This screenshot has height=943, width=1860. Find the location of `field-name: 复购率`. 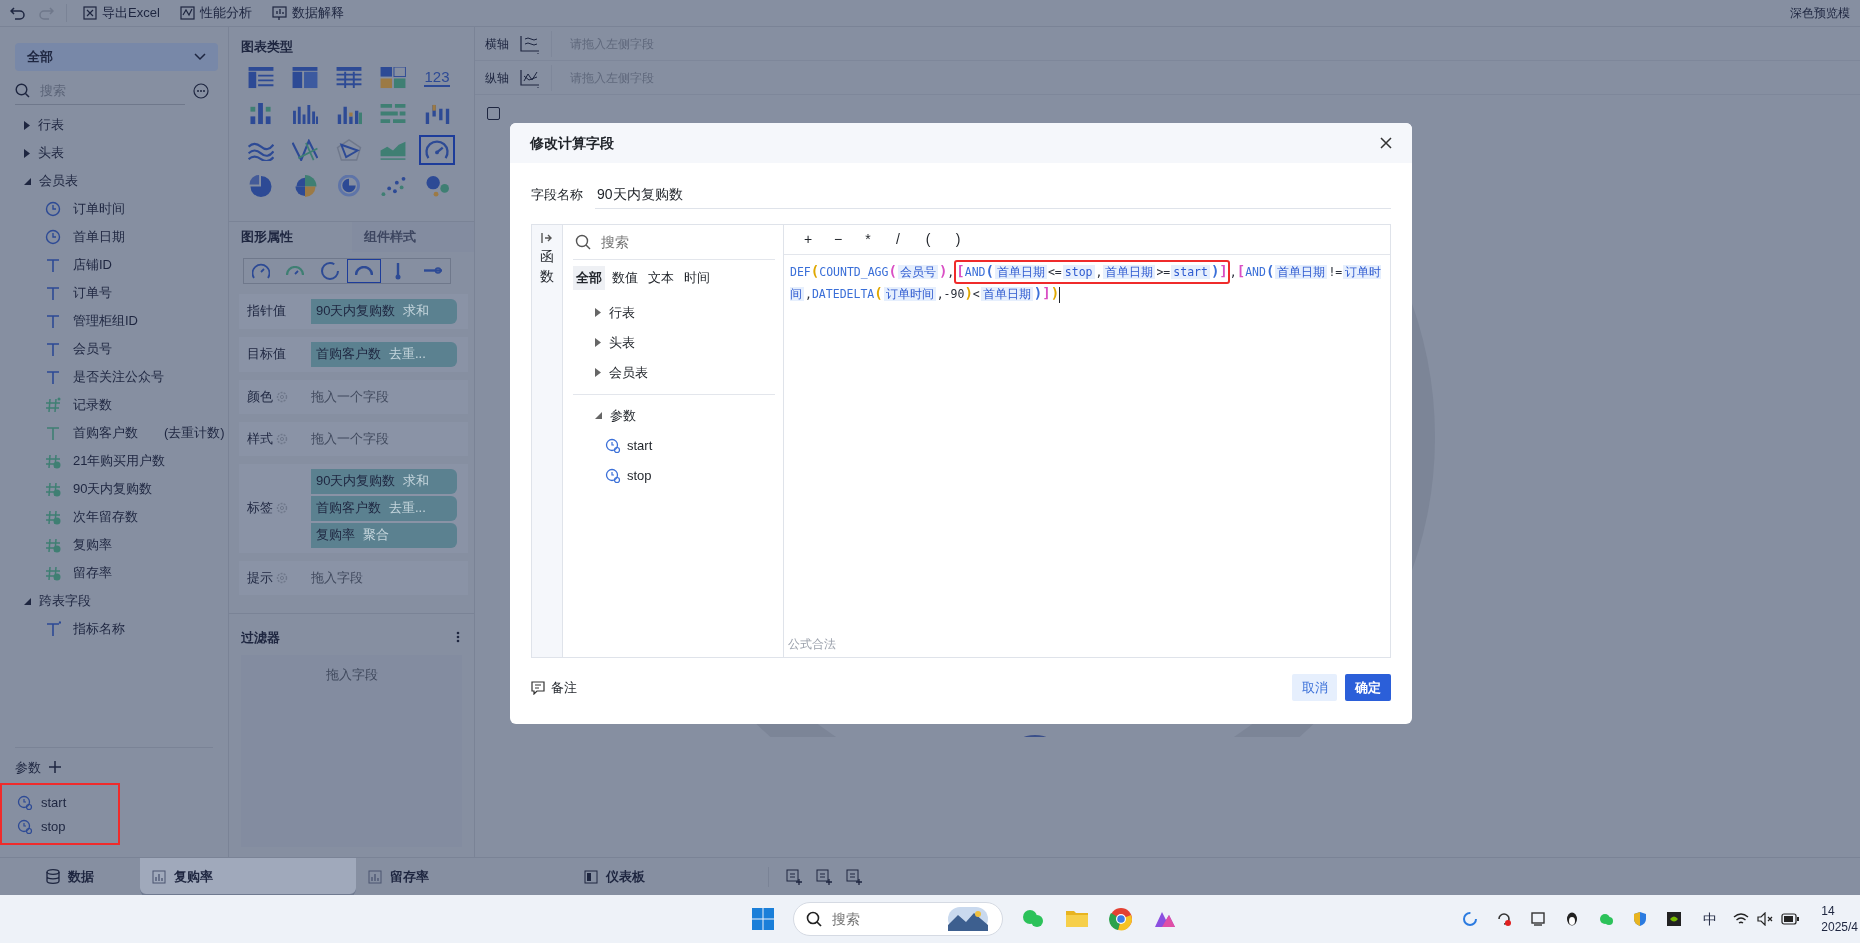

field-name: 复购率 is located at coordinates (92, 545).